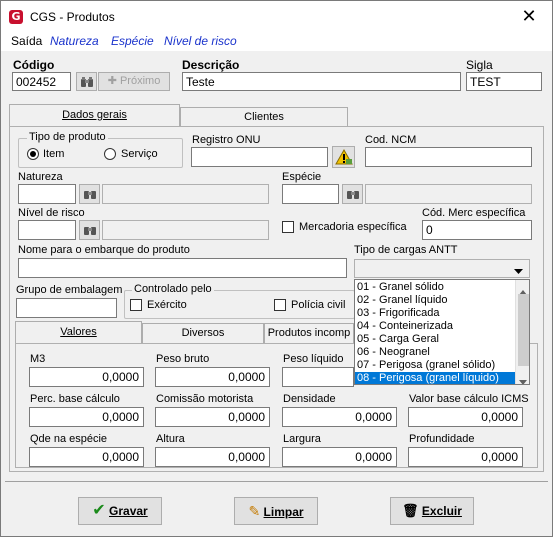 This screenshot has height=537, width=553. What do you see at coordinates (435, 378) in the screenshot?
I see `cargas-option-selected: 08 - Perigosa (granel líquido)` at bounding box center [435, 378].